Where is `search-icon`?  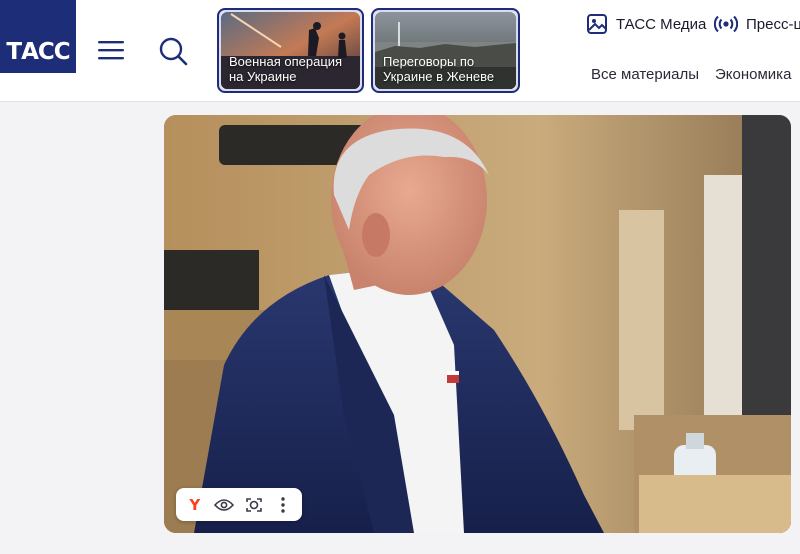
search-icon is located at coordinates (173, 51).